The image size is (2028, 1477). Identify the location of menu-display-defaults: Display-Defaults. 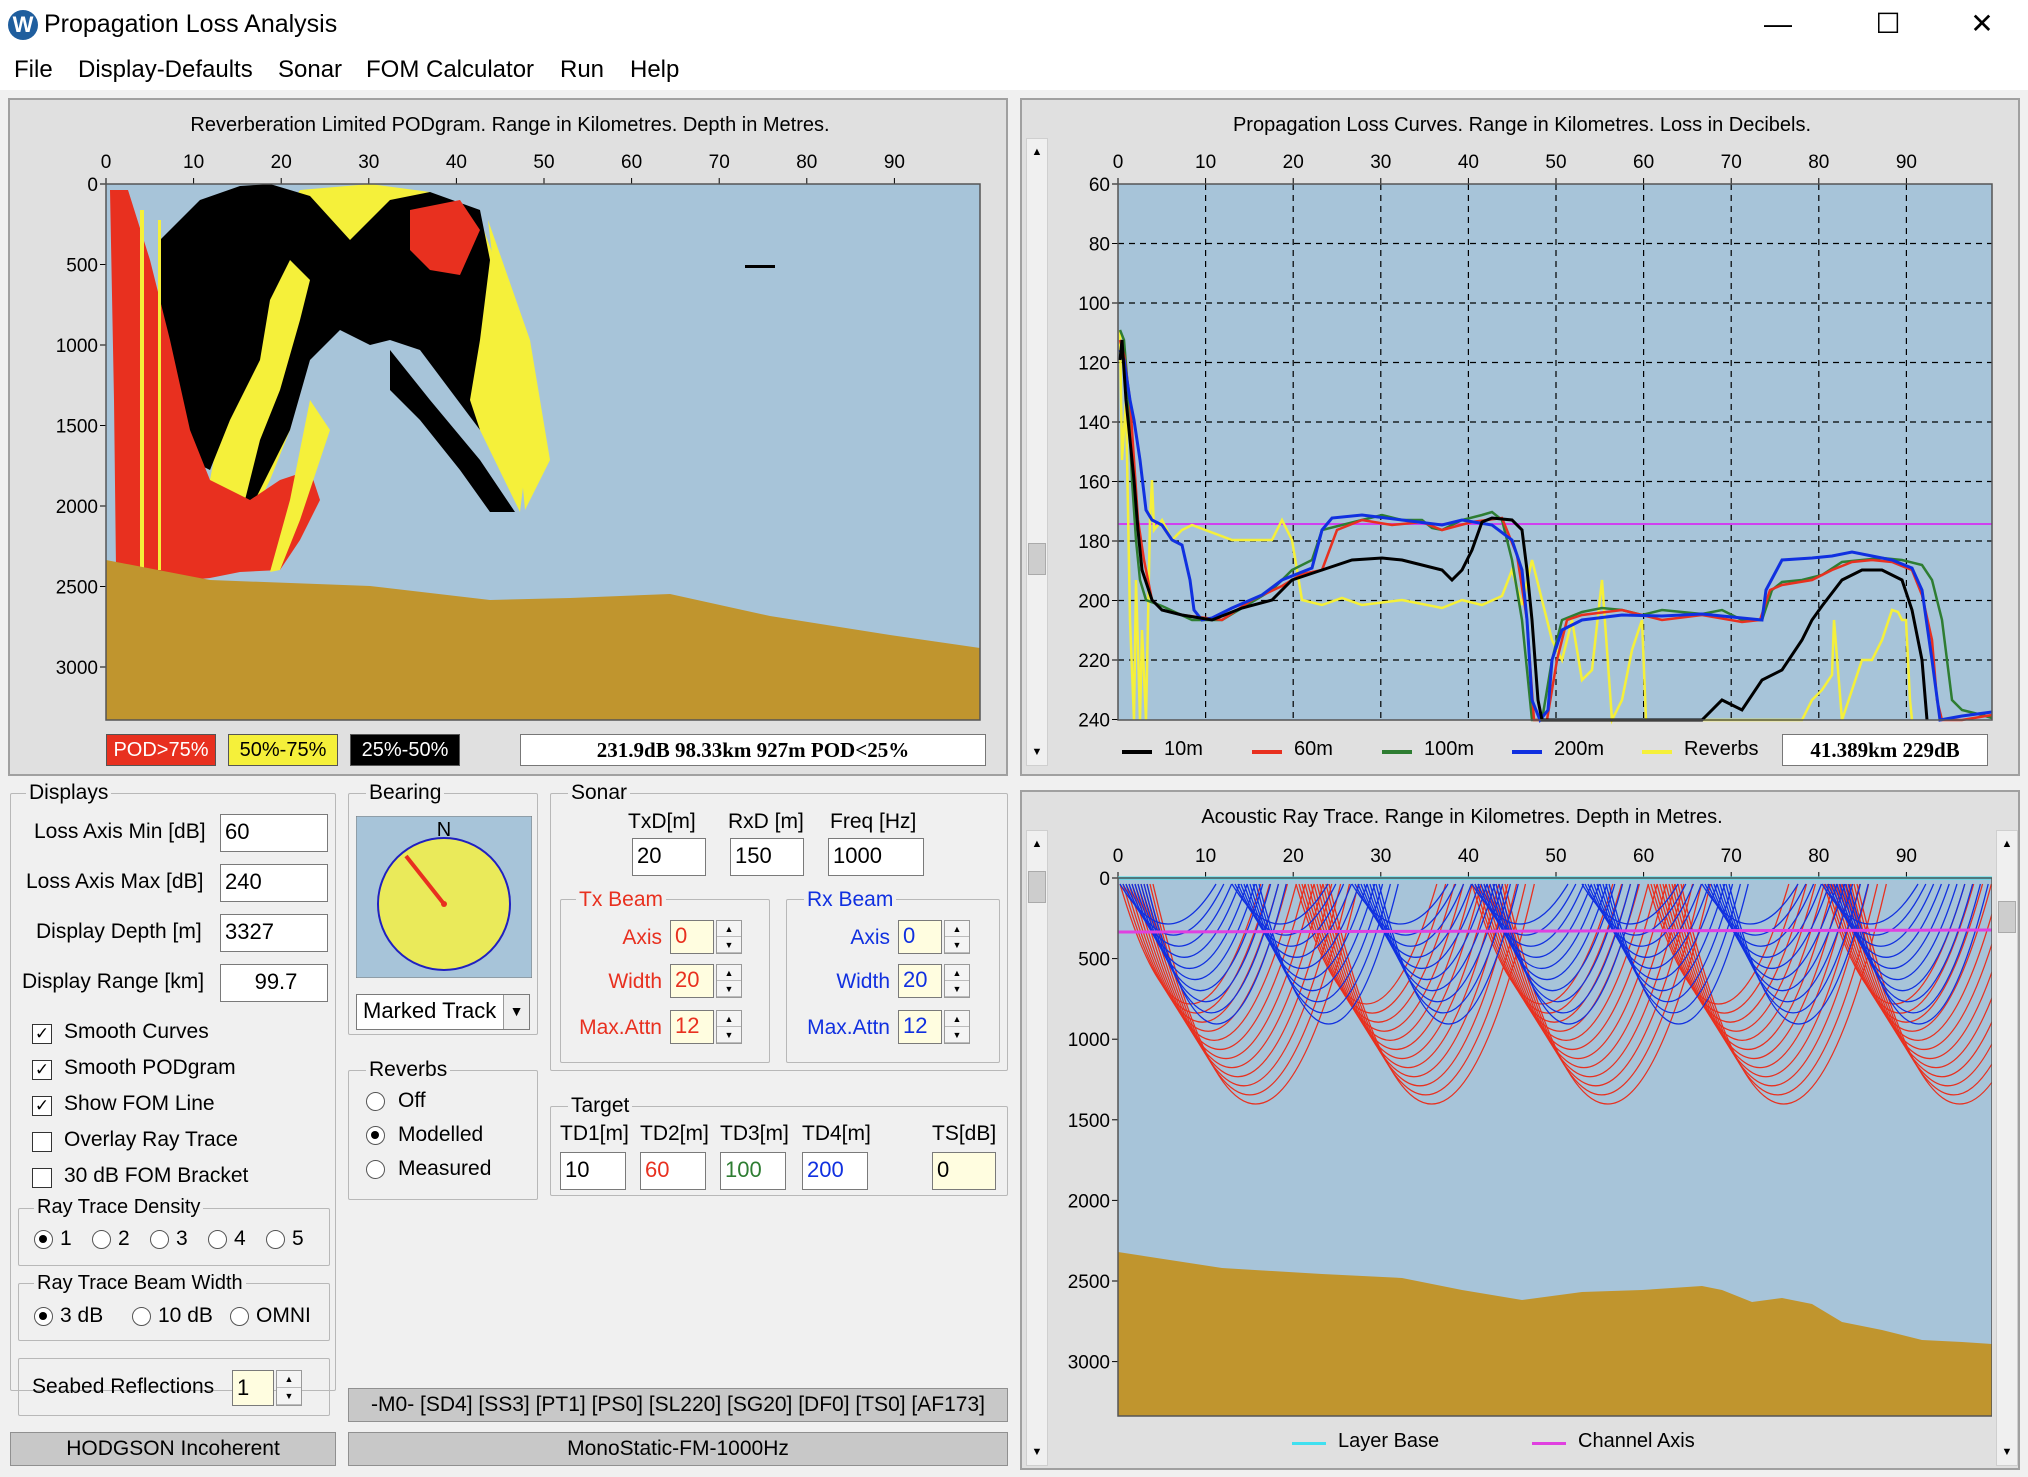
(165, 70).